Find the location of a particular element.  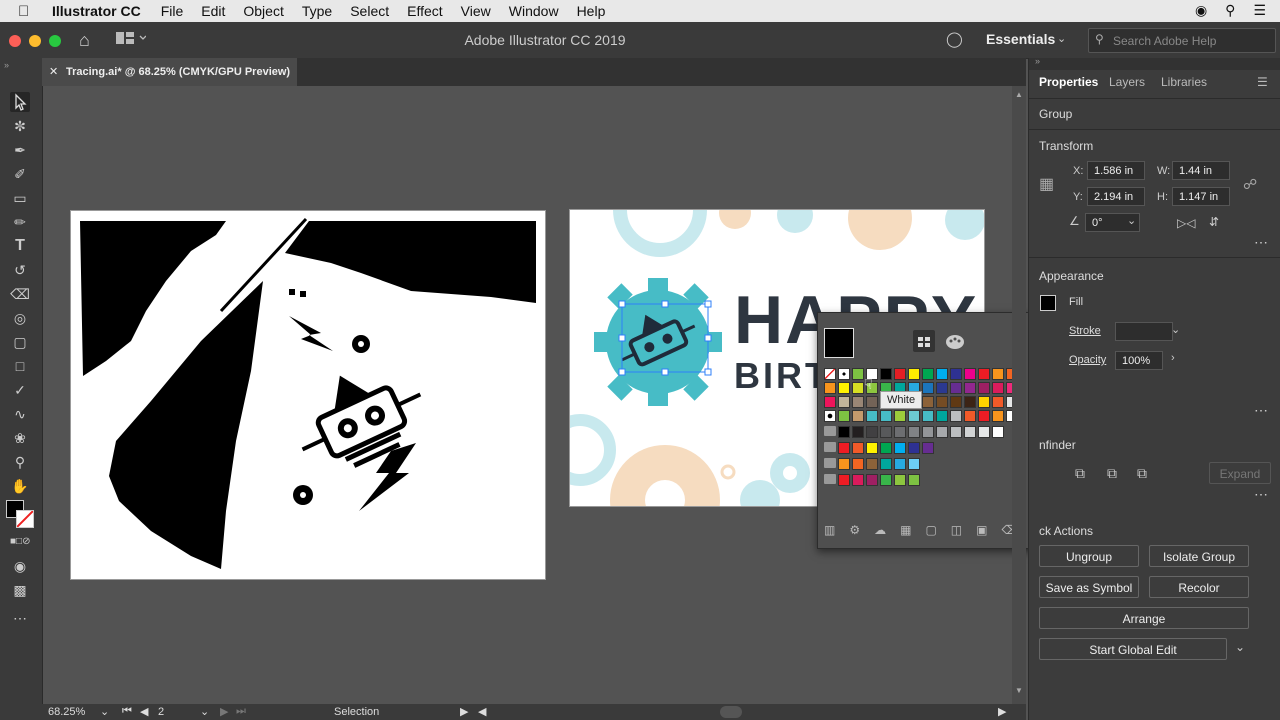

tab-layers: Layers is located at coordinates (1127, 82).